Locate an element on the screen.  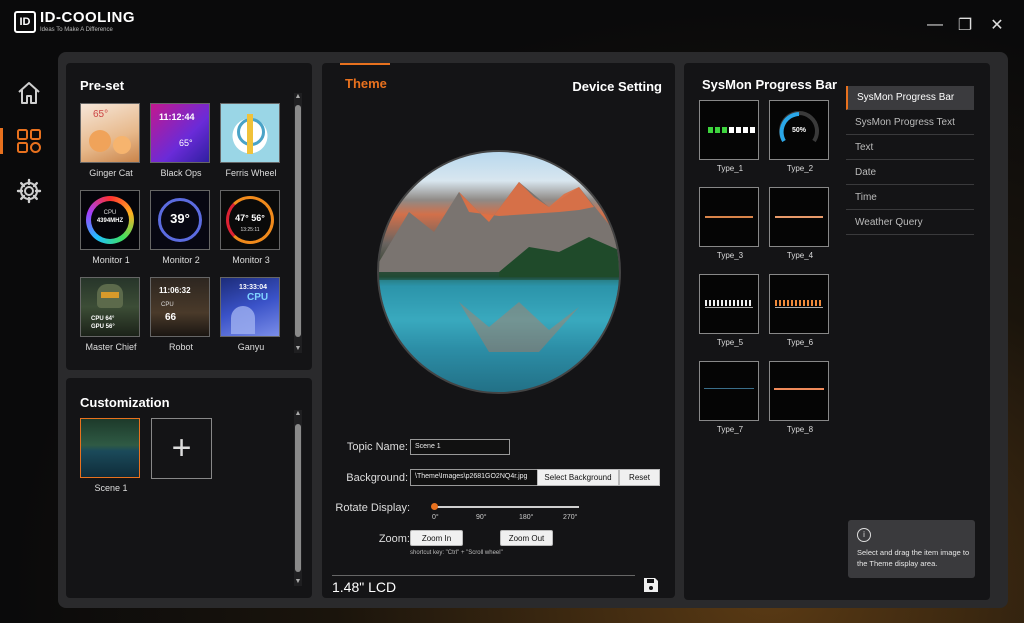
rotate-tick-90: 90° is located at coordinates (481, 517).